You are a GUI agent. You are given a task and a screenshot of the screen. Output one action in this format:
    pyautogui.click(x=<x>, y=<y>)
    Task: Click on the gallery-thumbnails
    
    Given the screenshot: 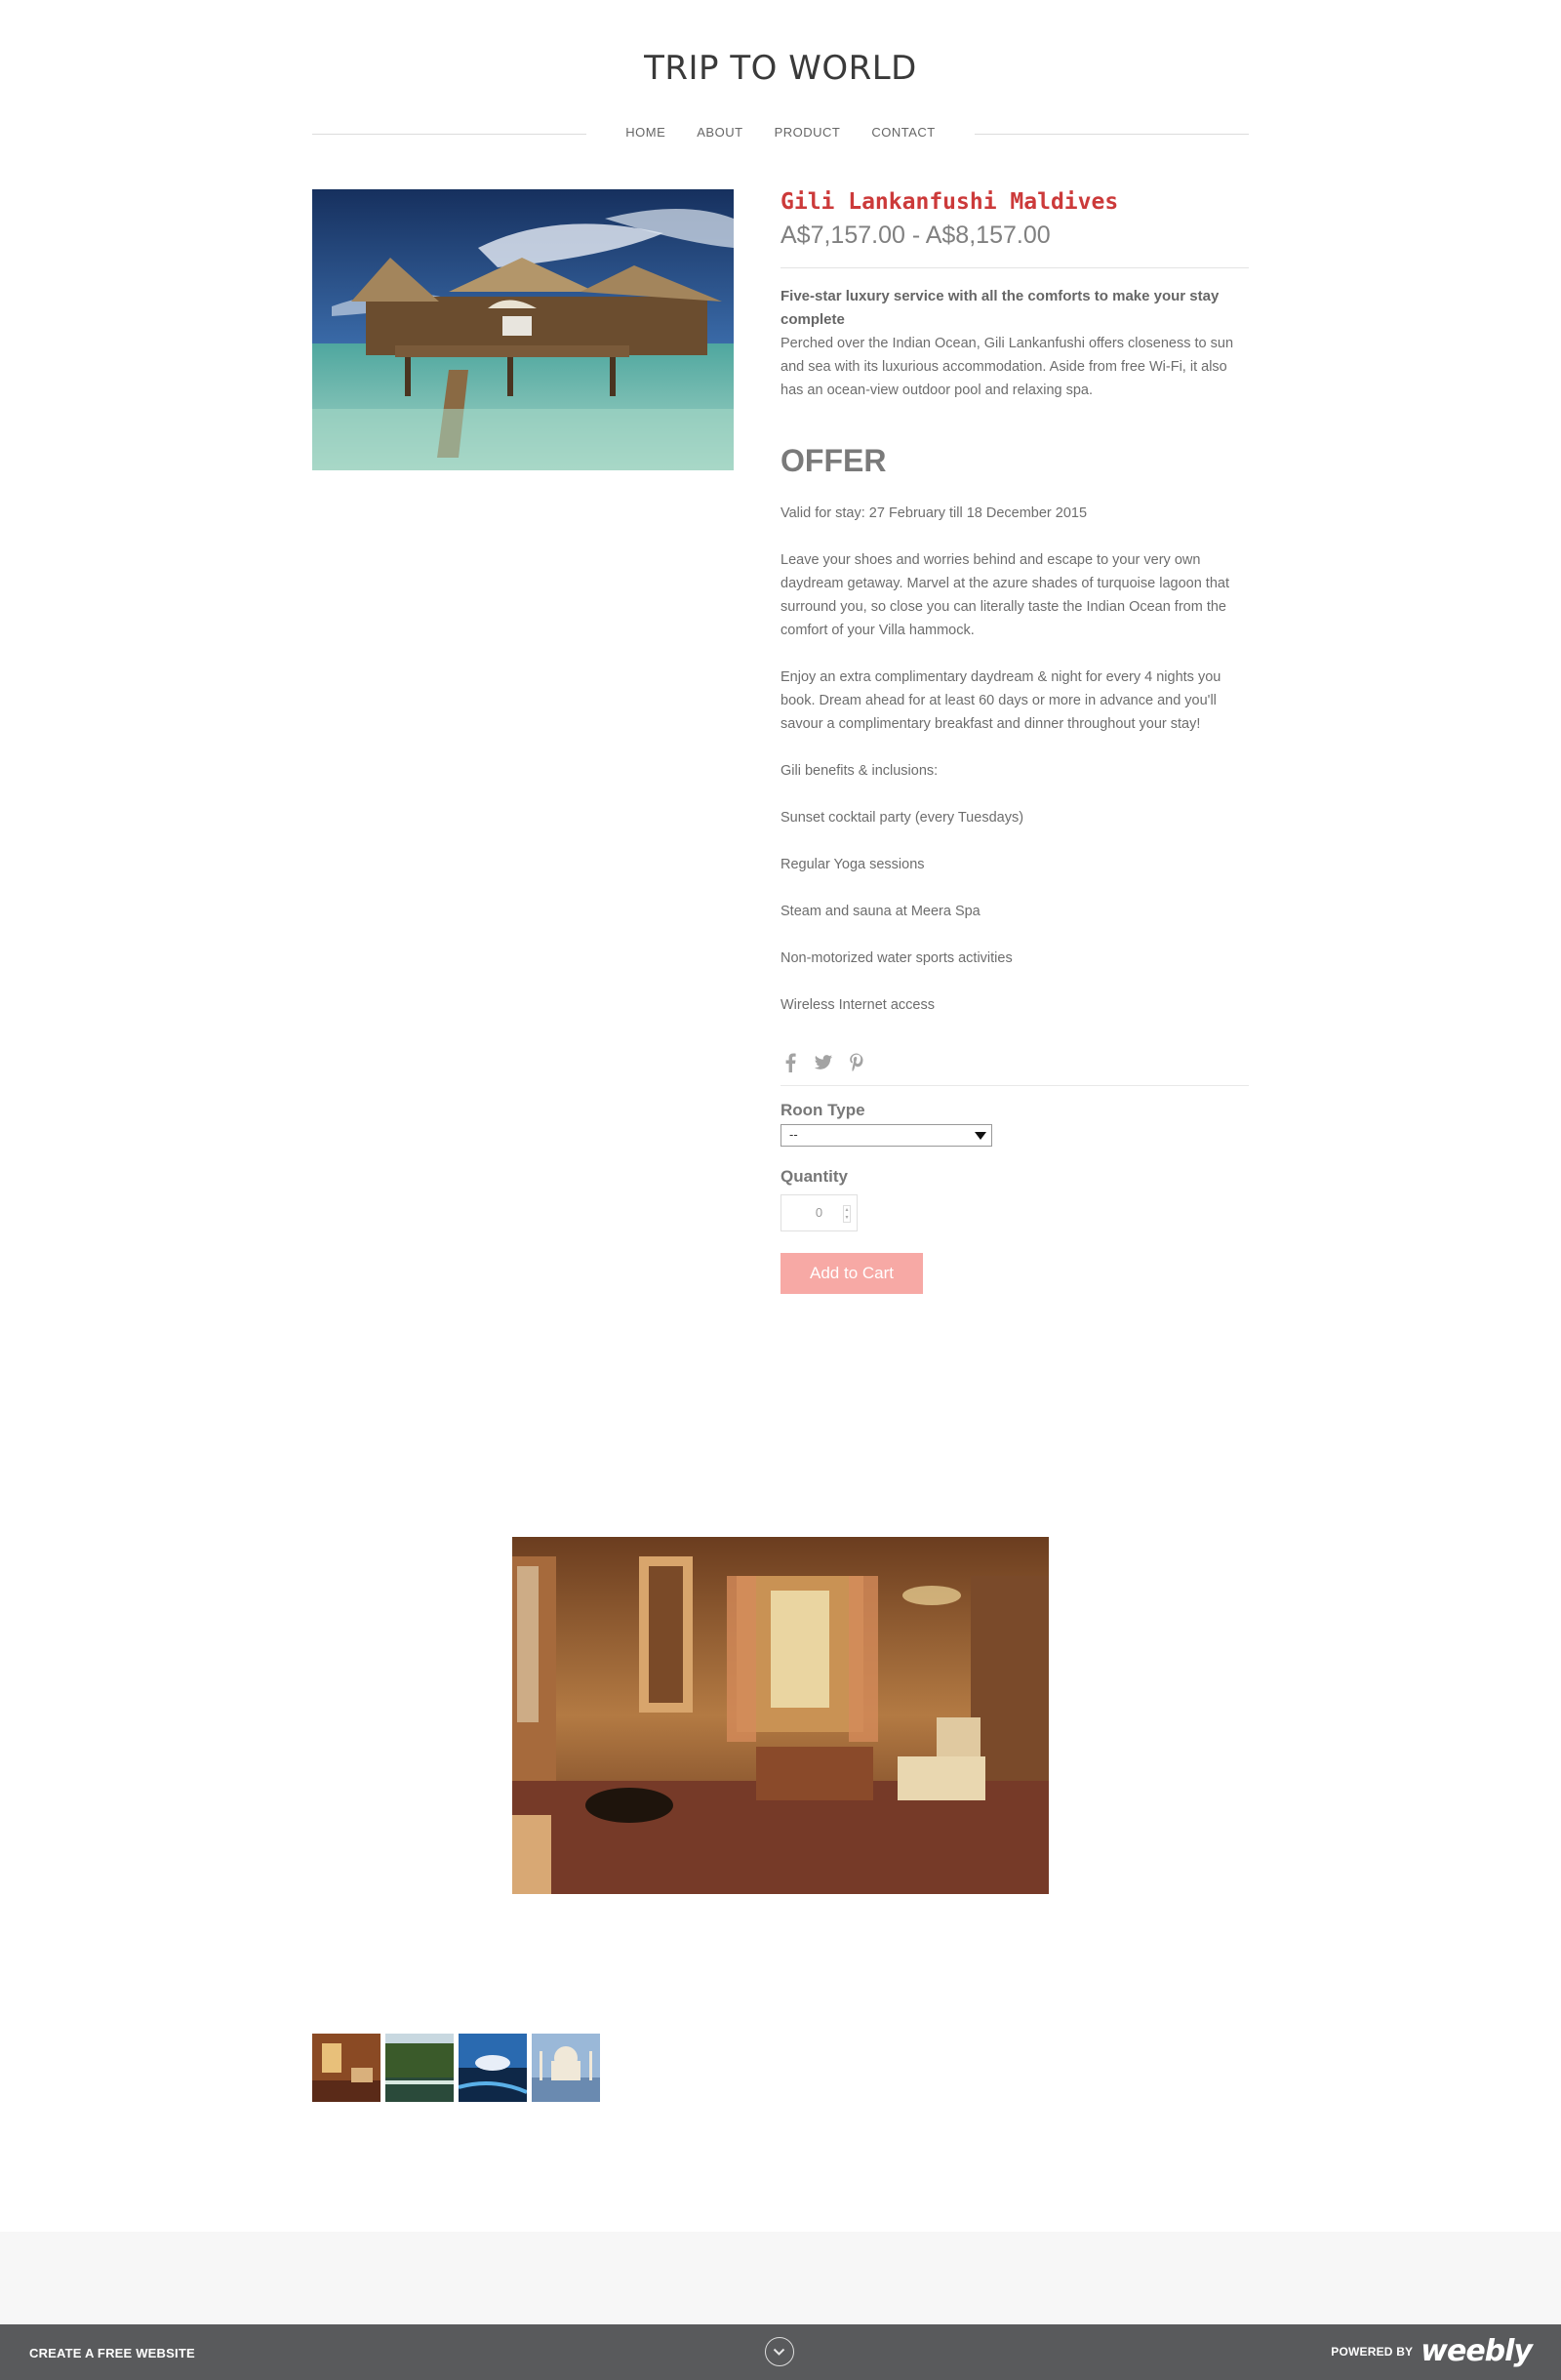 What is the action you would take?
    pyautogui.click(x=456, y=2068)
    